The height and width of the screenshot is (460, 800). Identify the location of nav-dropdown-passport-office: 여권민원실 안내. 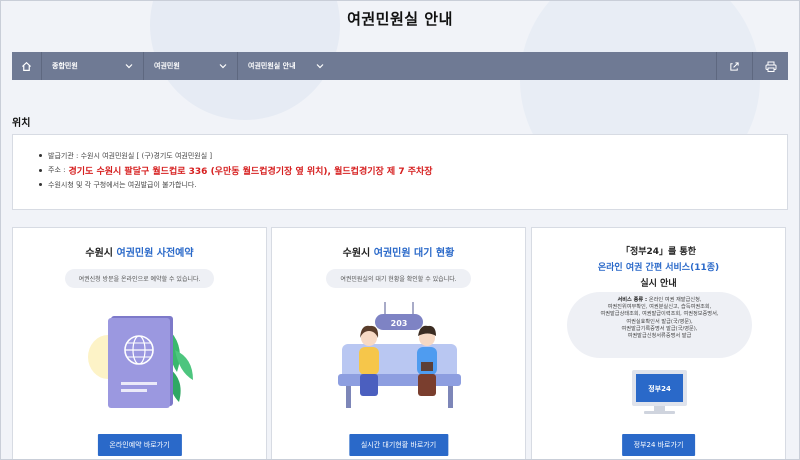
(286, 66).